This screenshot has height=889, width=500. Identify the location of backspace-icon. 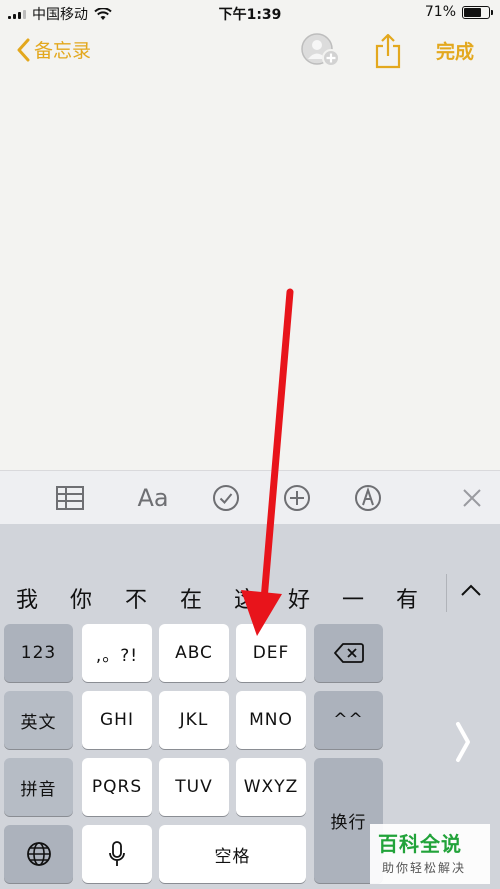
(348, 653).